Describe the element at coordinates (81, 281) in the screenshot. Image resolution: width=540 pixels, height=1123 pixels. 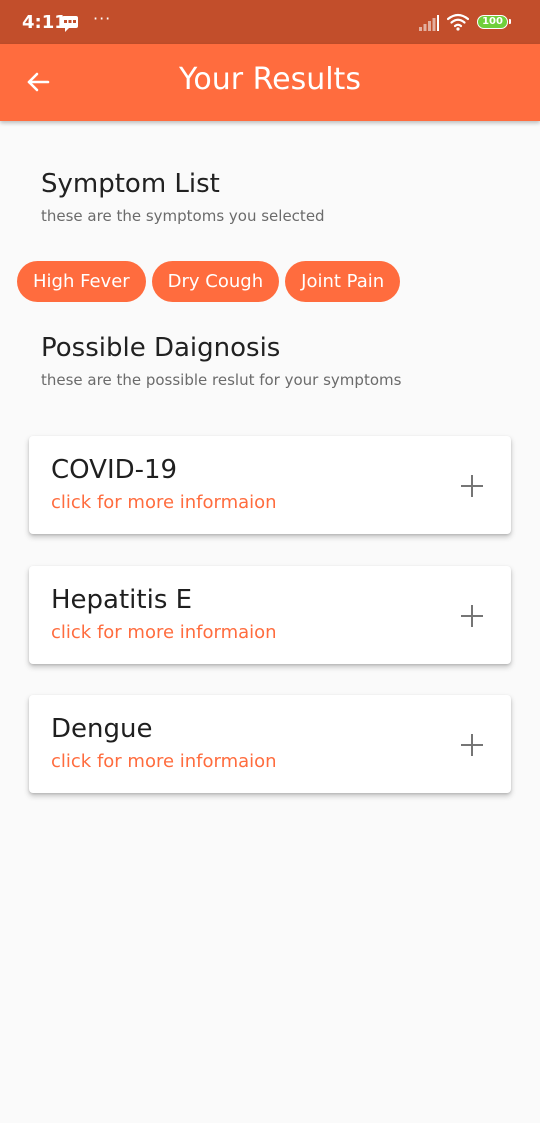
I see `symptom-chip-high-fever: High Fever` at that location.